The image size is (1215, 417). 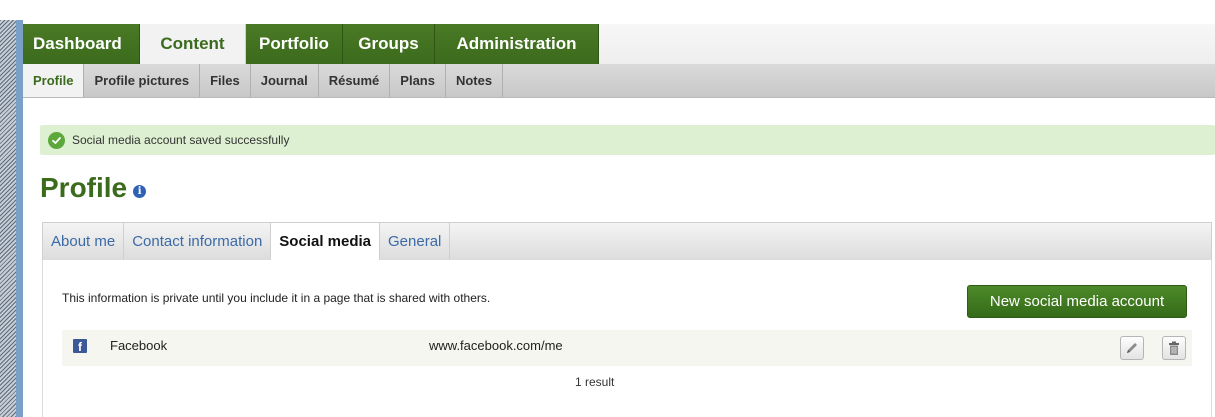 I want to click on check-circle-icon, so click(x=56, y=140).